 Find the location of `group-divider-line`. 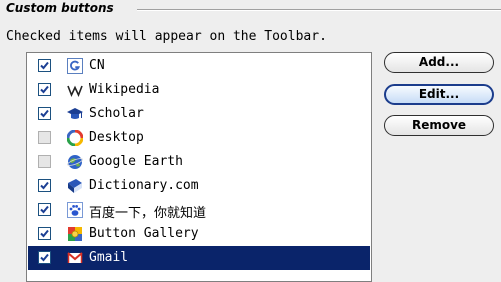

group-divider-line is located at coordinates (319, 10).